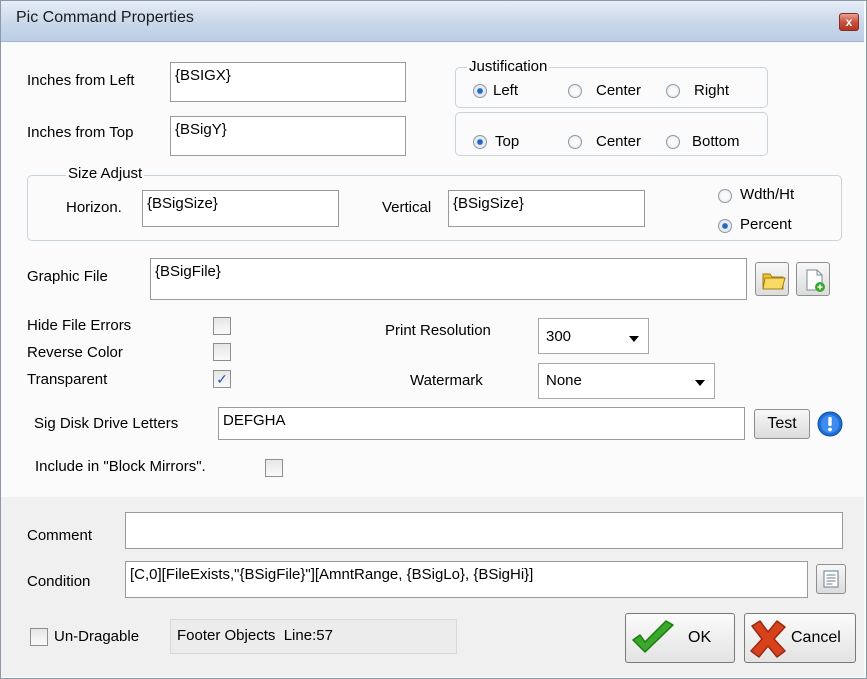 Image resolution: width=867 pixels, height=679 pixels. What do you see at coordinates (97, 636) in the screenshot?
I see `undragable-label: Un-Dragable` at bounding box center [97, 636].